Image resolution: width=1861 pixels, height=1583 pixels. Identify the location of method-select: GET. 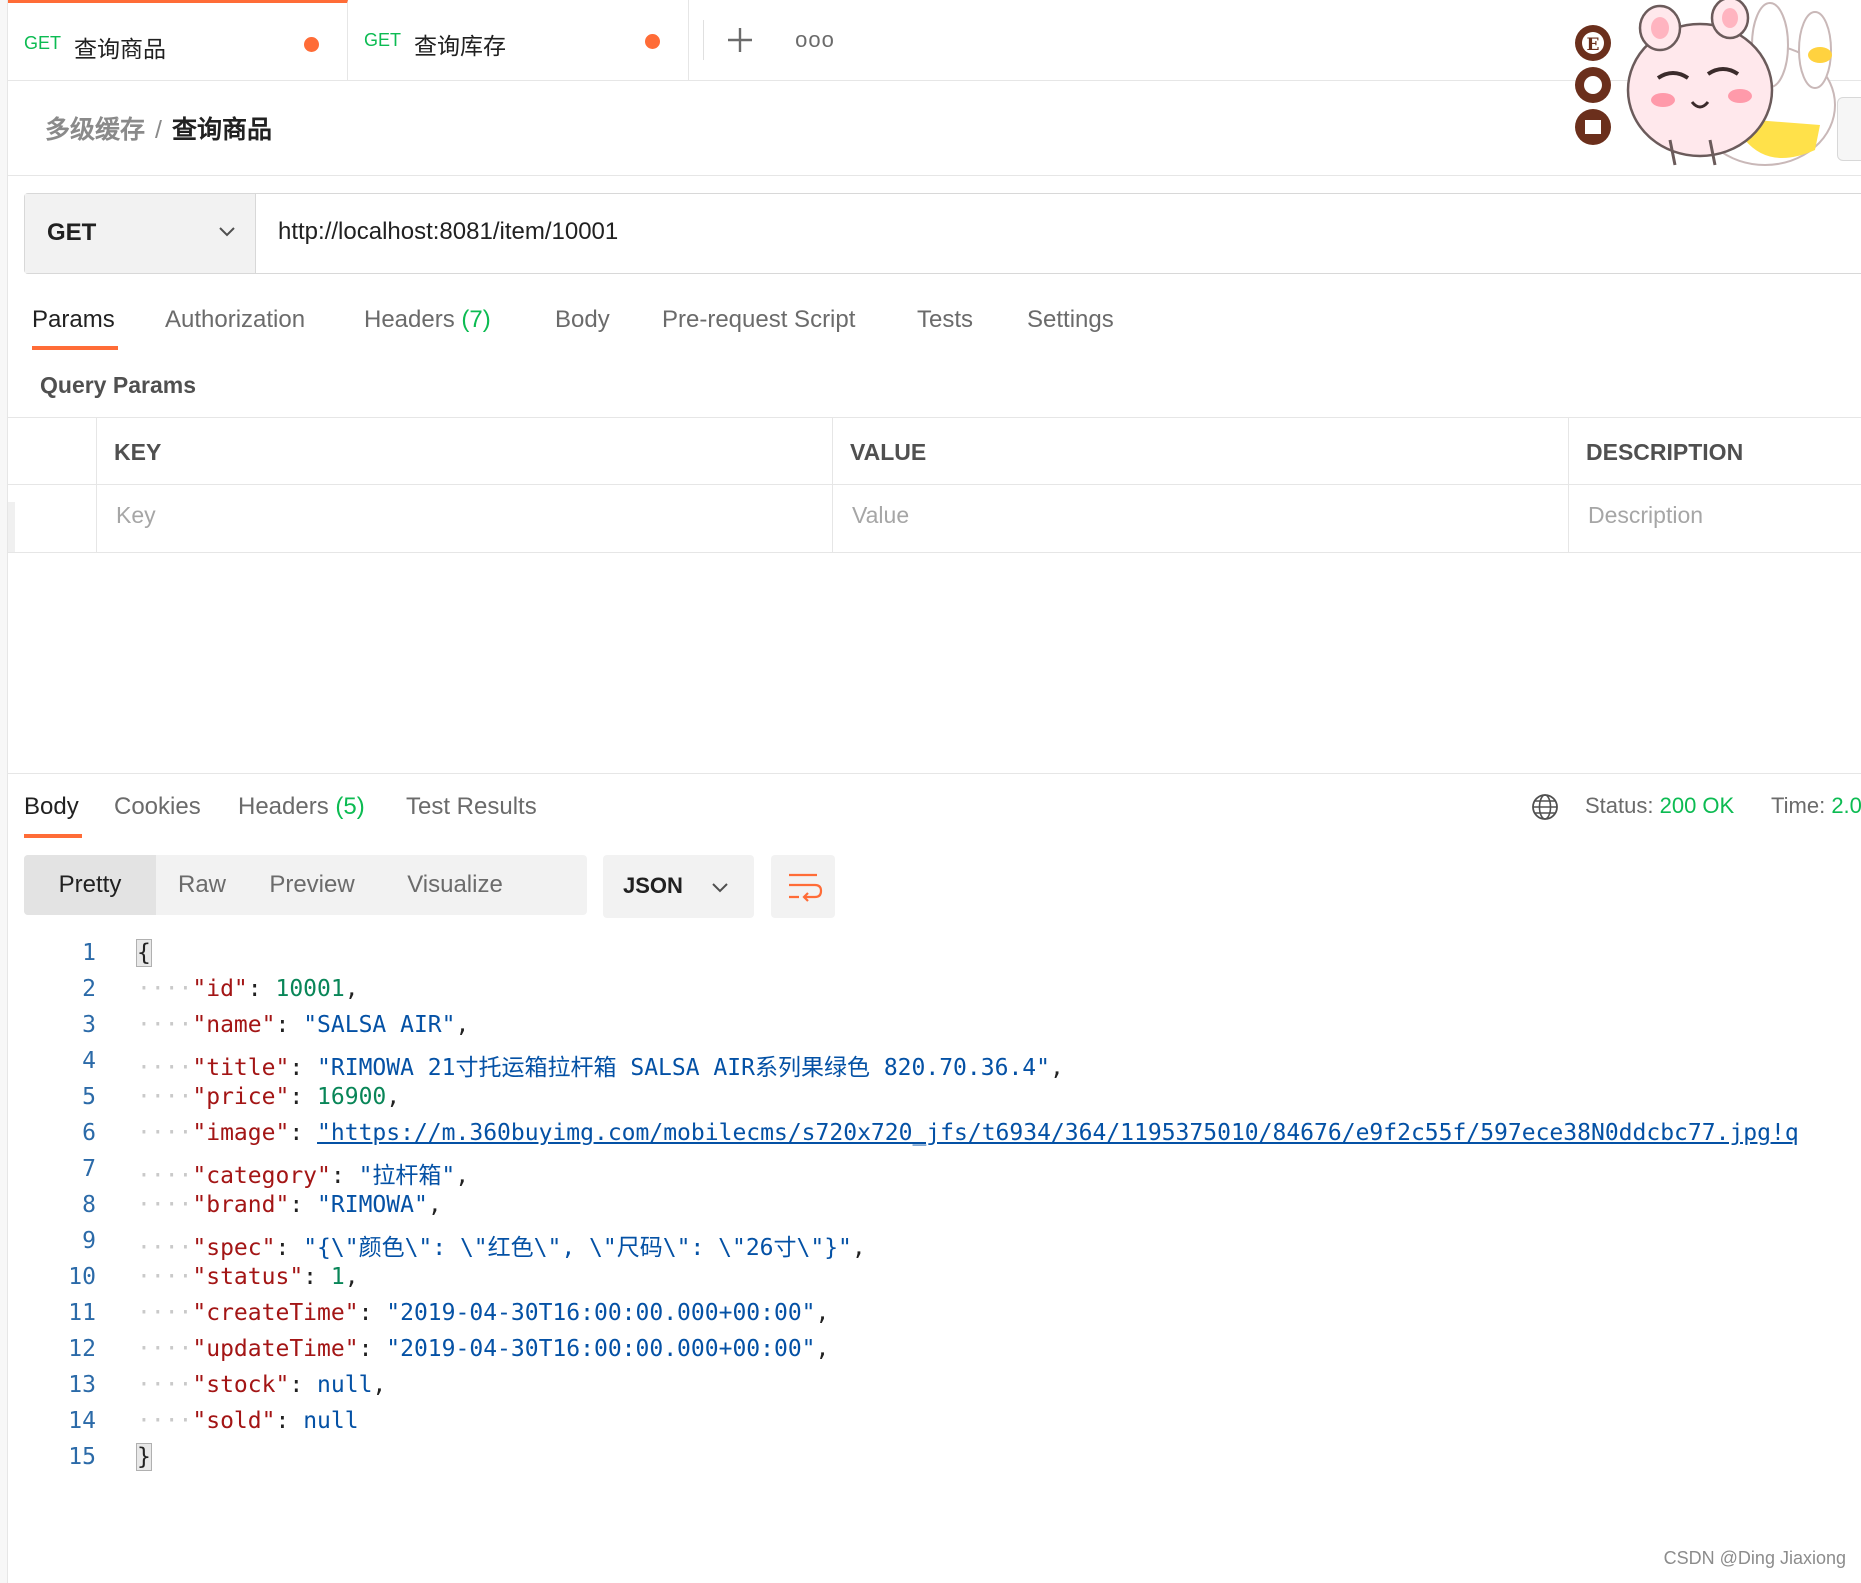
(140, 233).